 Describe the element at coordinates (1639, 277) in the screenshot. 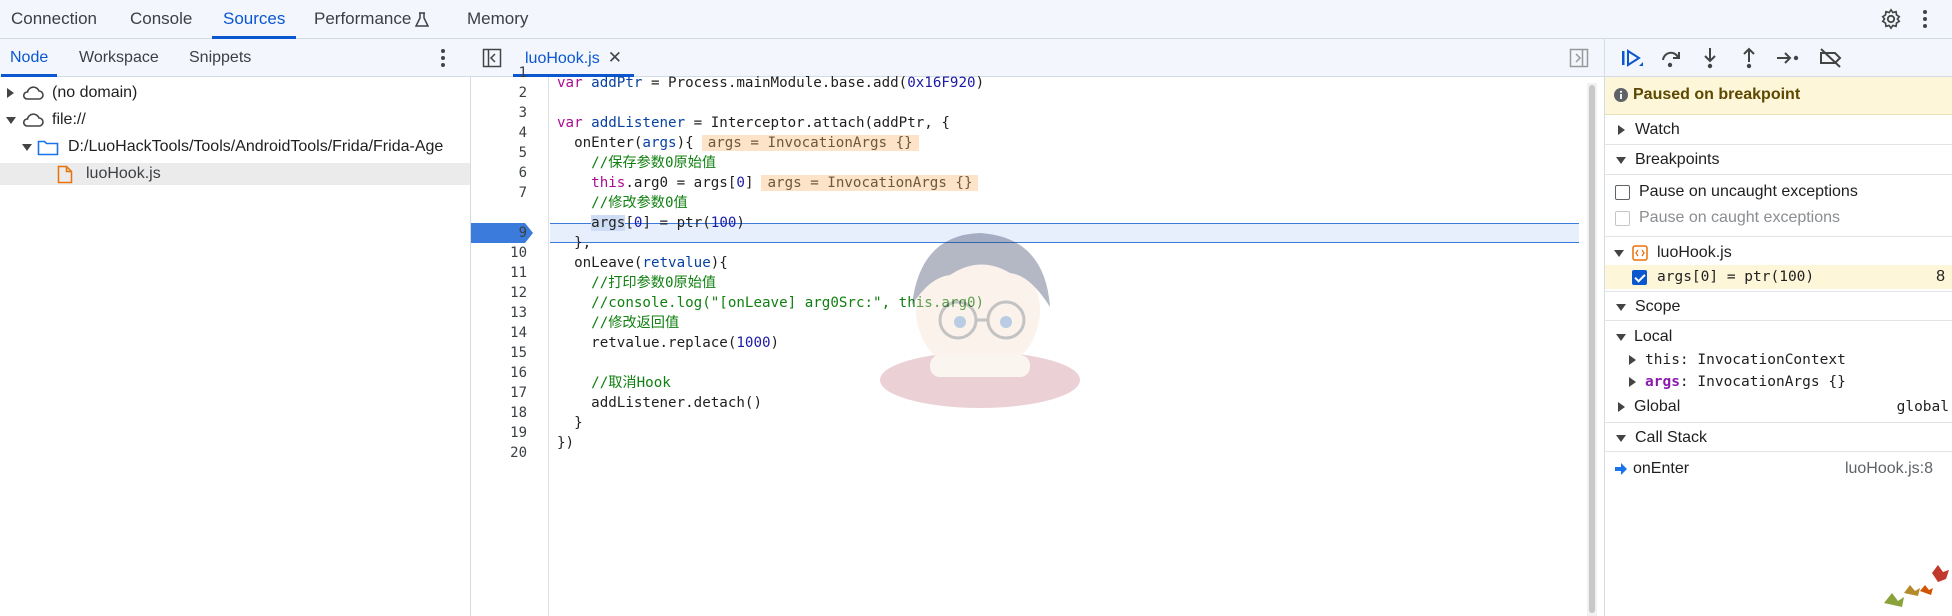

I see `breakpoint-enabled-checkbox` at that location.